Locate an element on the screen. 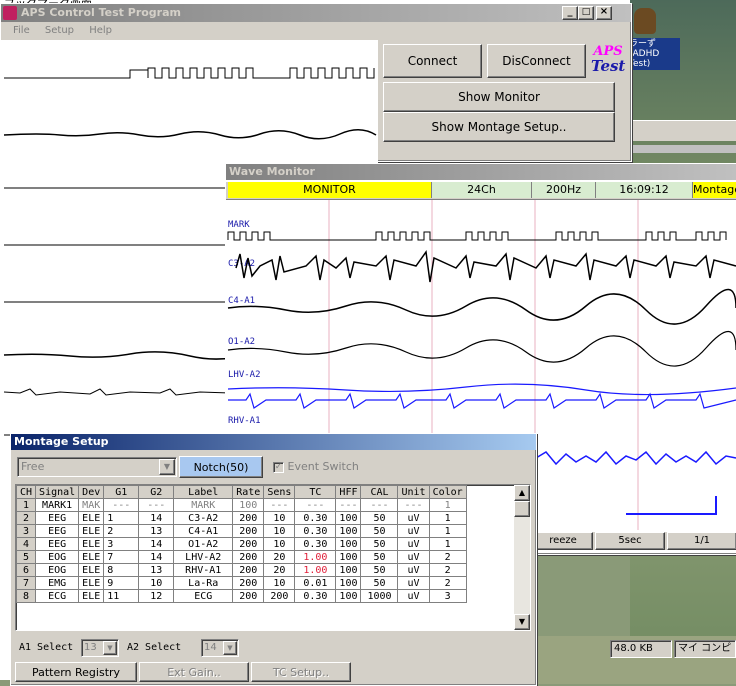  col-g2: G2 is located at coordinates (156, 492).